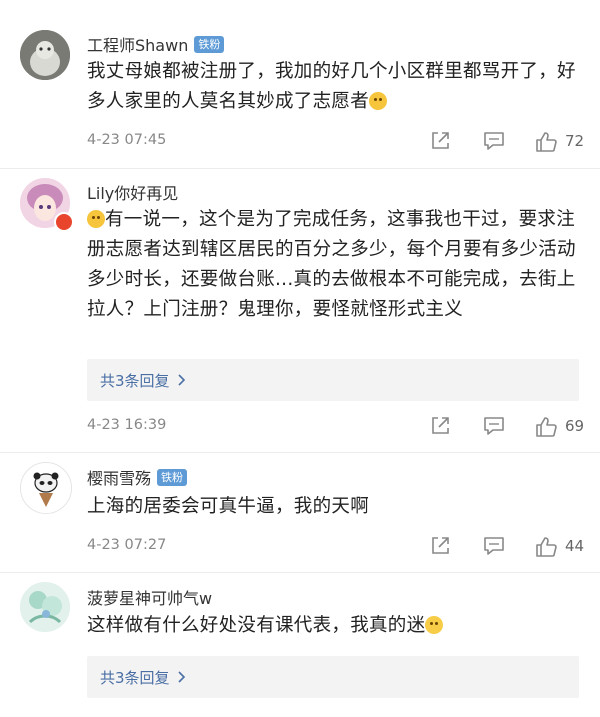  What do you see at coordinates (64, 222) in the screenshot?
I see `verified-badge-icon` at bounding box center [64, 222].